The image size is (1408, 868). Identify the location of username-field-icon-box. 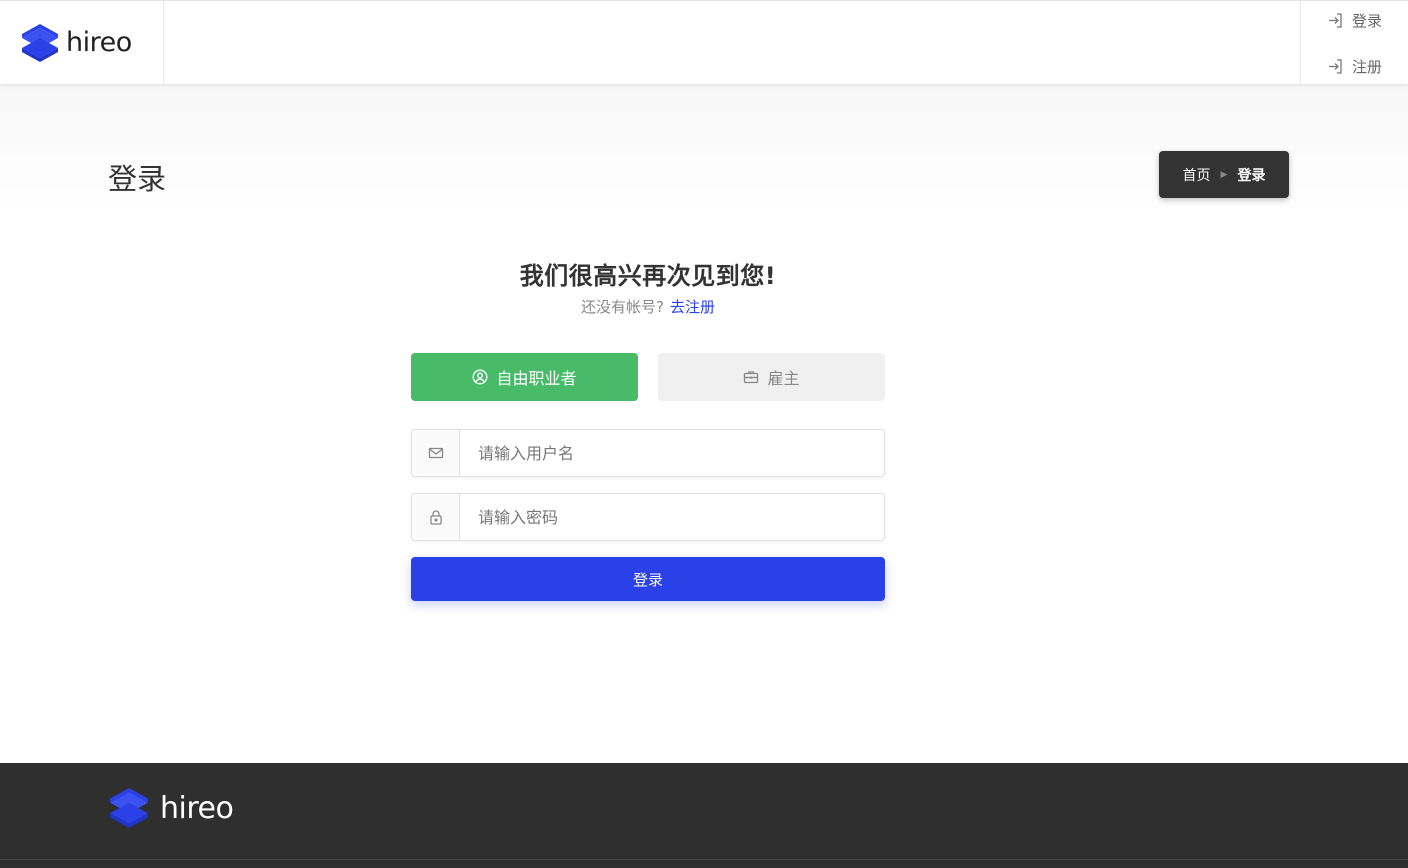
(436, 453).